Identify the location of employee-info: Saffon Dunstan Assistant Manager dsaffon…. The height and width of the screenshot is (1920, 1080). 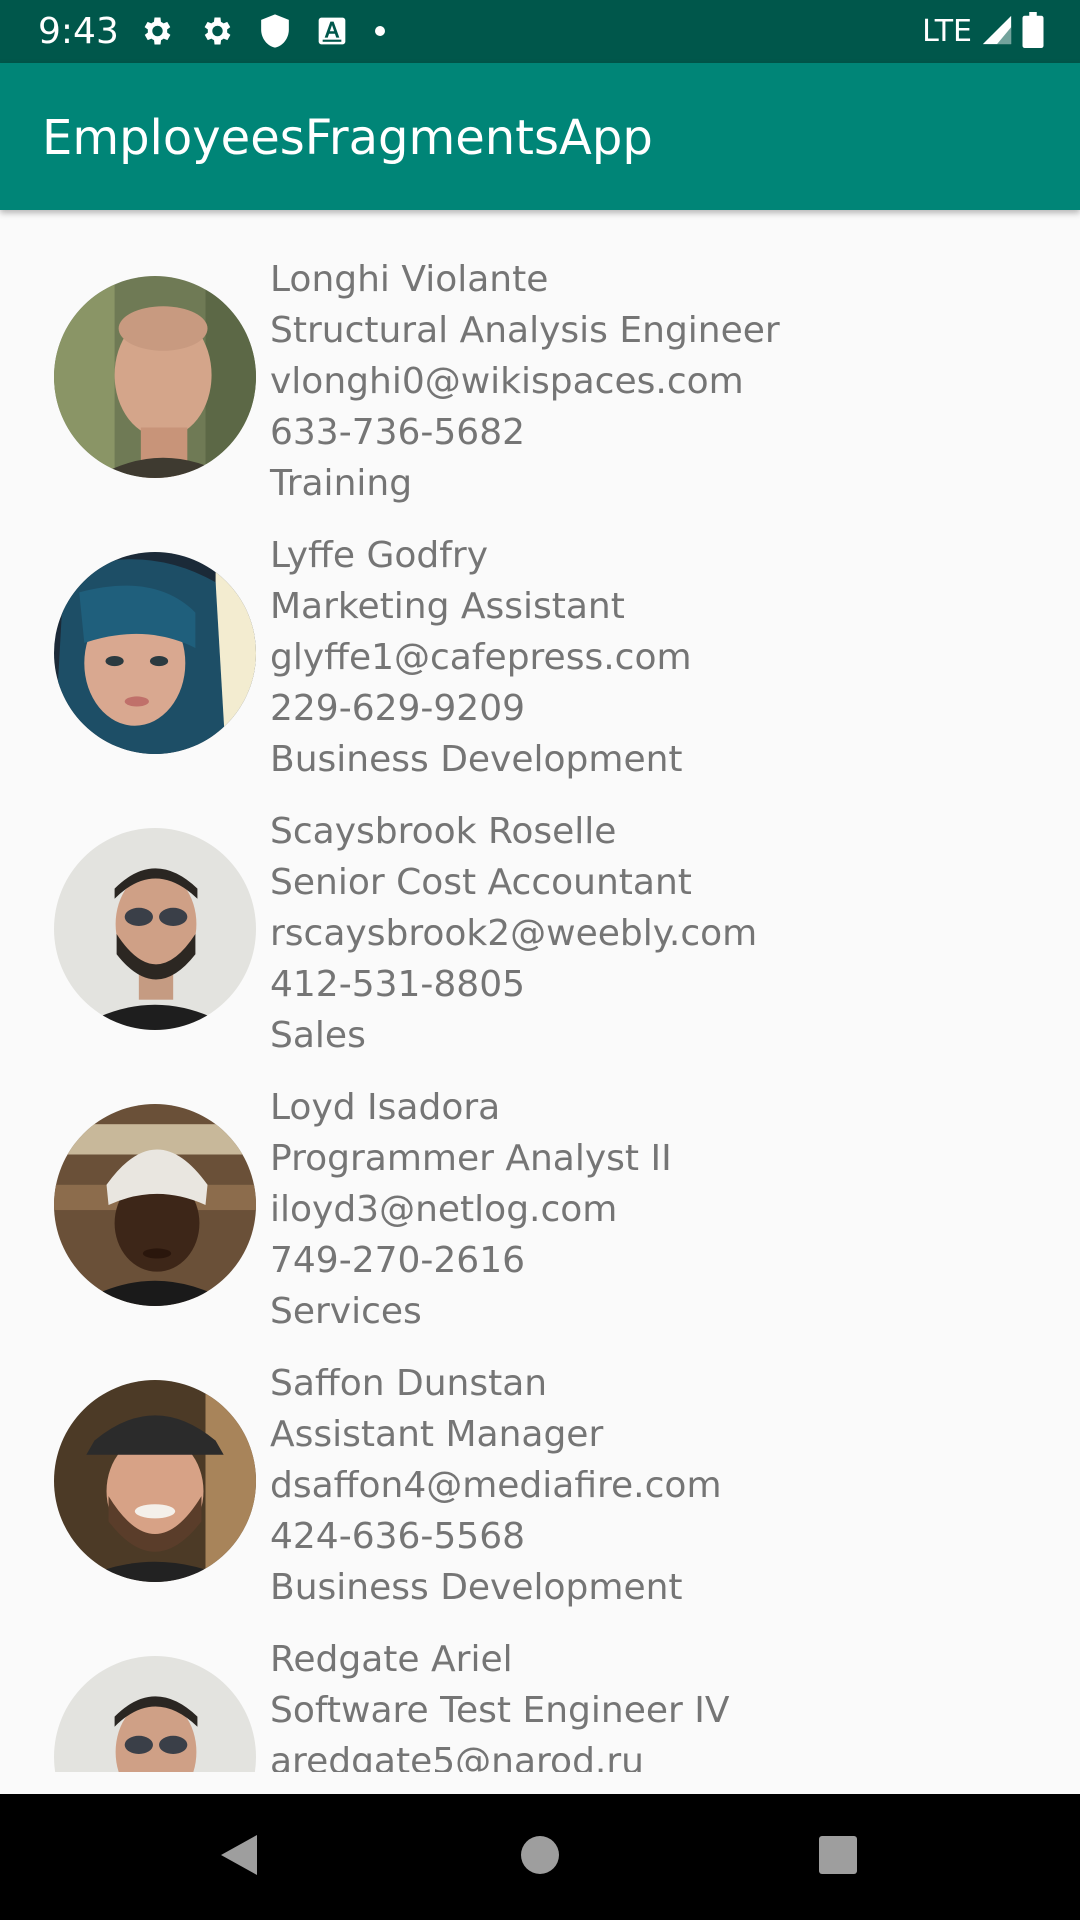
(496, 1485).